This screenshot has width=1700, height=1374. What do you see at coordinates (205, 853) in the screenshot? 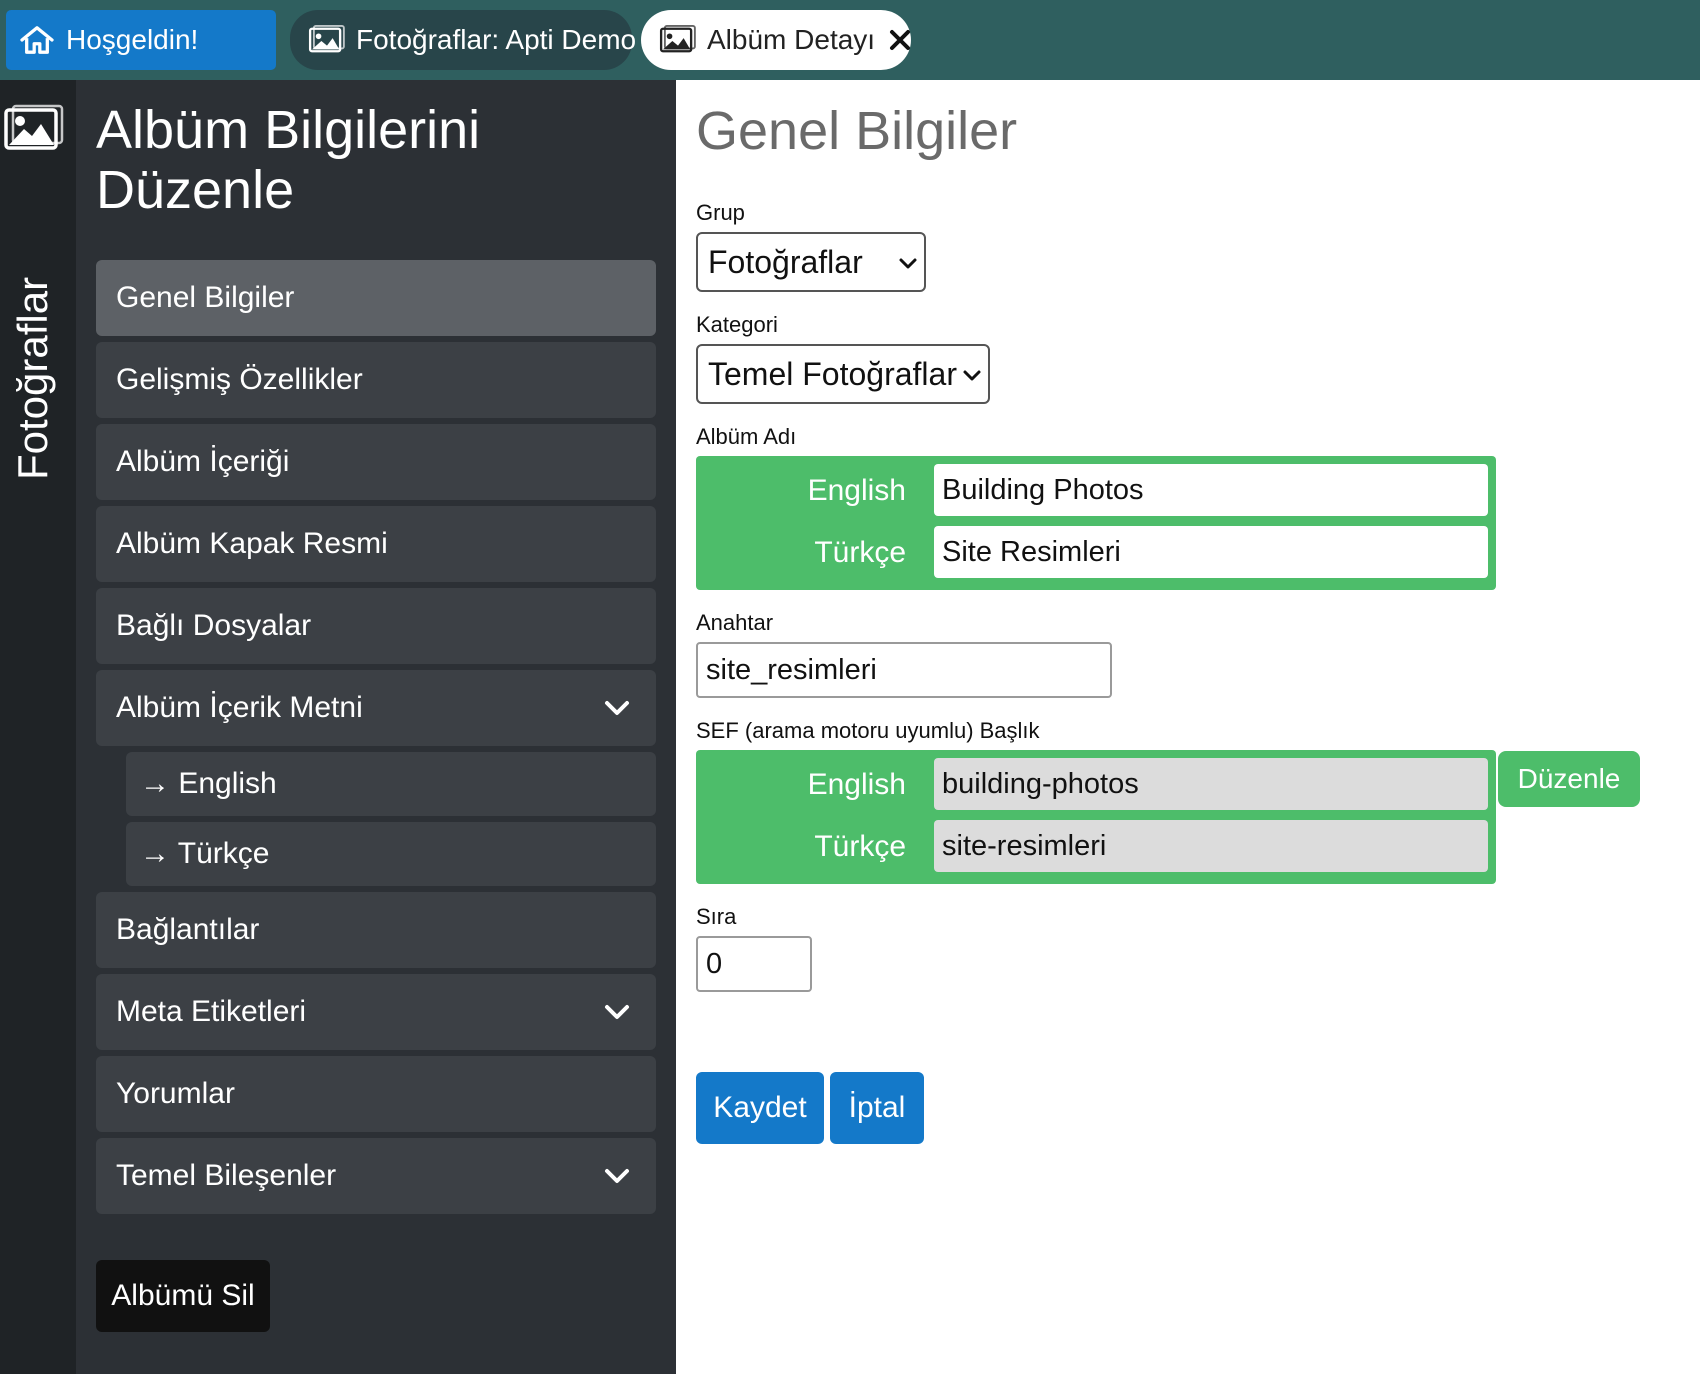
I see `sidebar-item-label: → Türkçe` at bounding box center [205, 853].